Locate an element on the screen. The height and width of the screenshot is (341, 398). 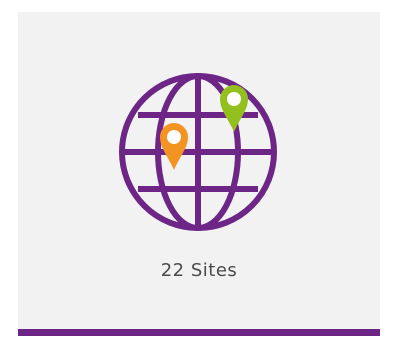
sites-count-label: 22 Sites is located at coordinates (199, 270).